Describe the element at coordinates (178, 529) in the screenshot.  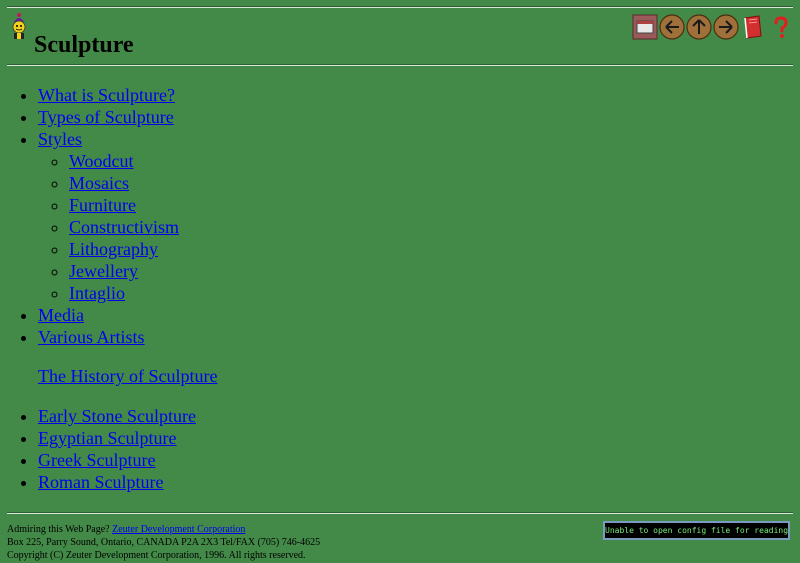
I see `footer-company-link: Zeuter Development Corporation` at that location.